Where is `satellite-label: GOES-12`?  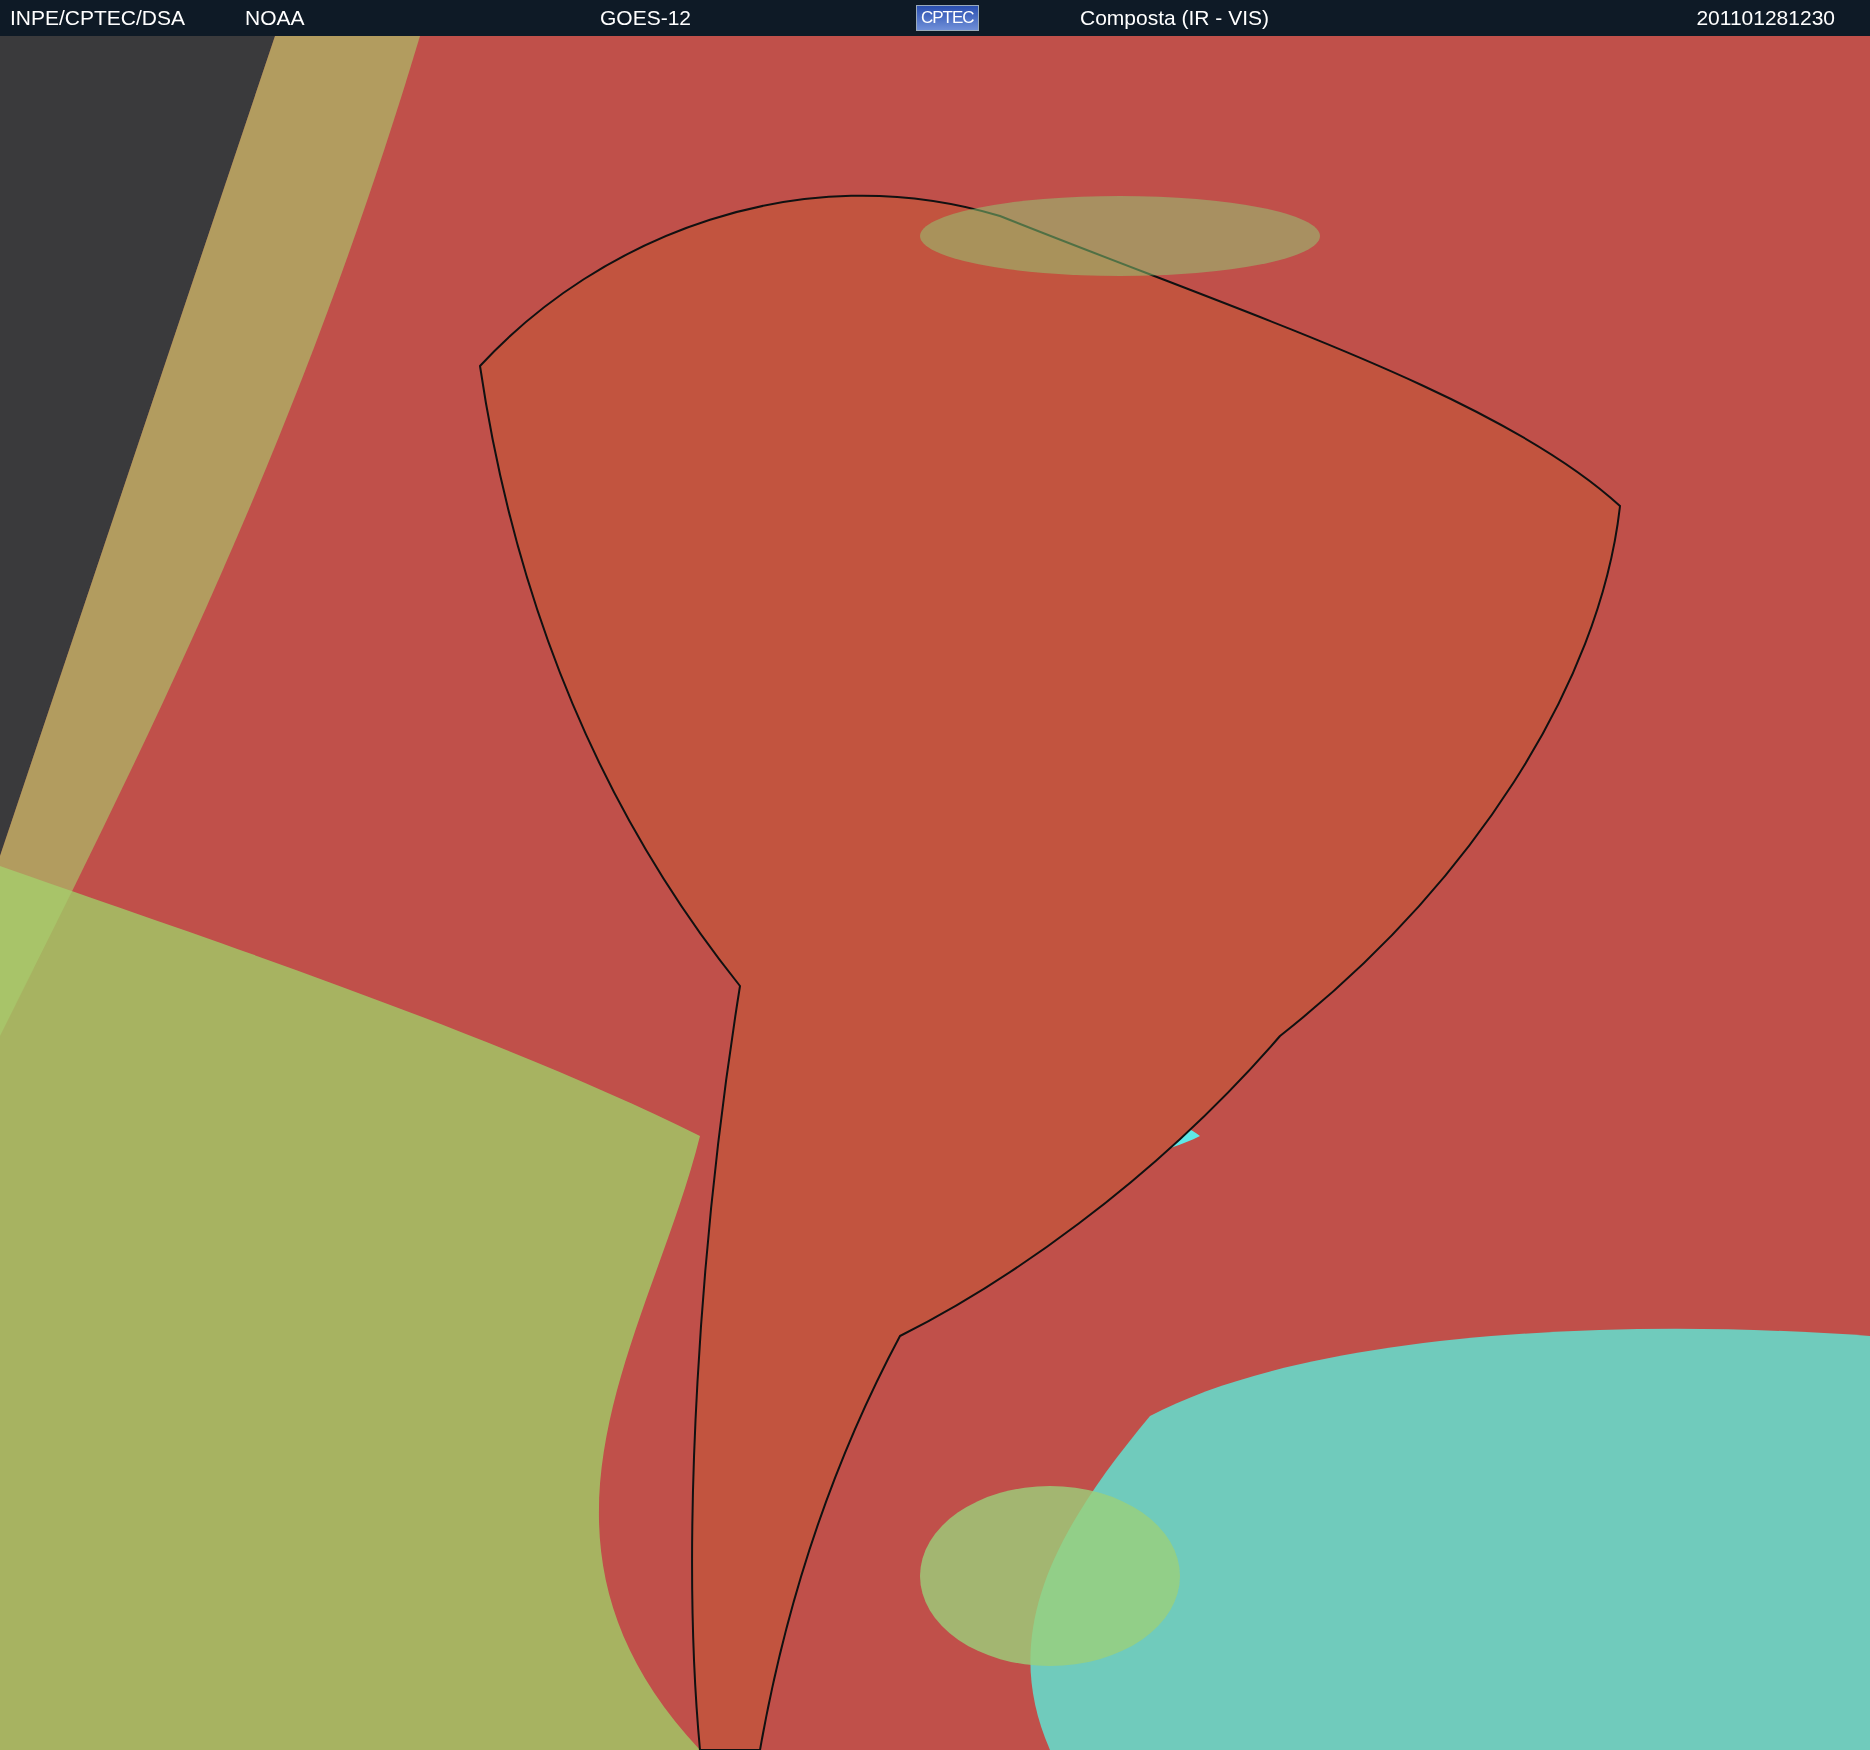
satellite-label: GOES-12 is located at coordinates (646, 18).